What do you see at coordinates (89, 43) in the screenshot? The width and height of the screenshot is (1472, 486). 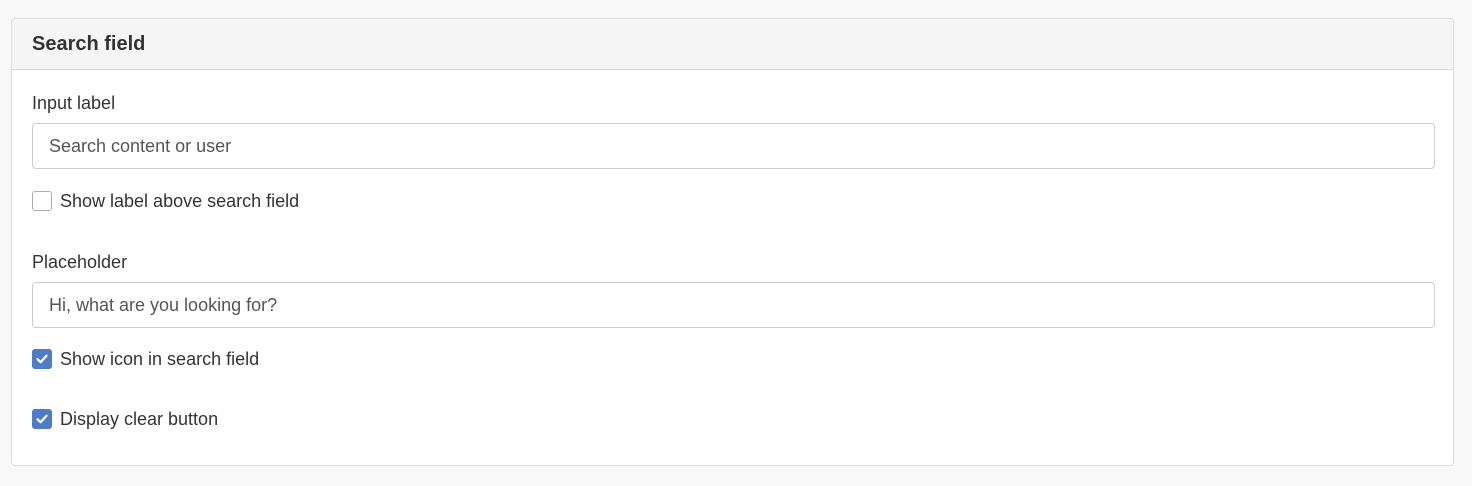 I see `panel-title: Search field` at bounding box center [89, 43].